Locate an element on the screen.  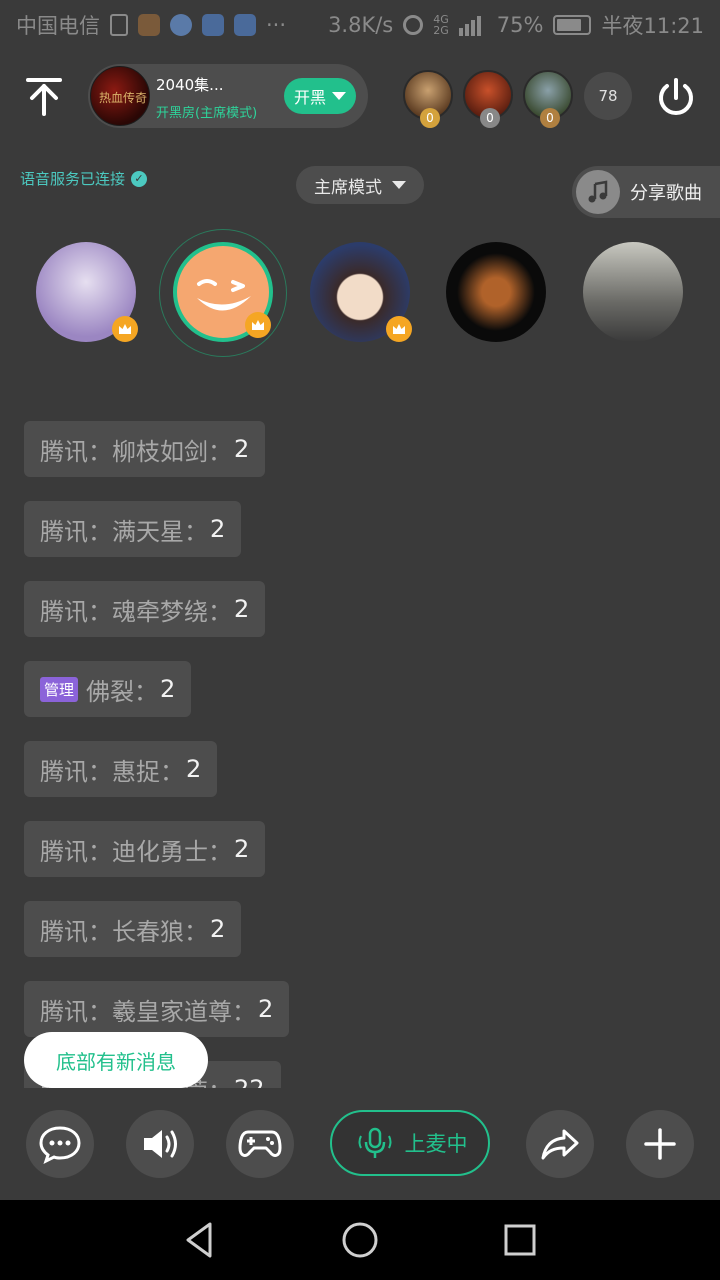
microphone-icon is located at coordinates (374, 1142).